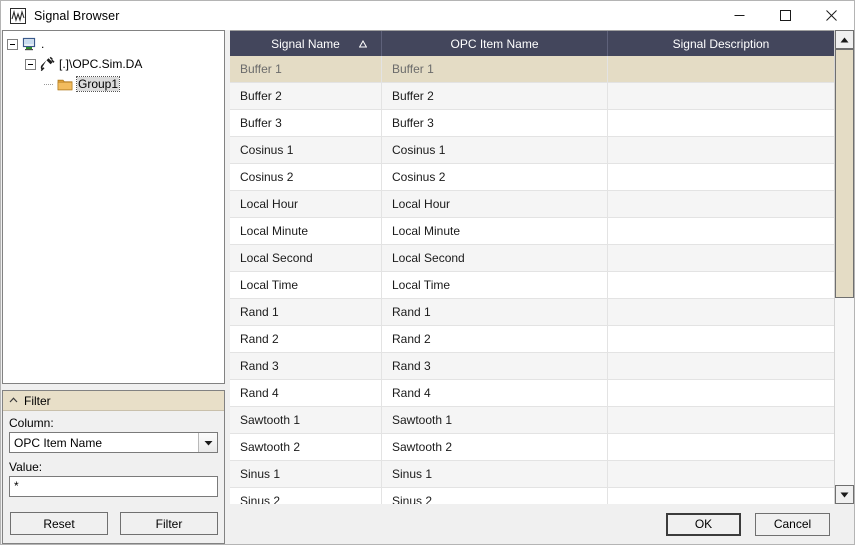 The image size is (855, 545). What do you see at coordinates (532, 69) in the screenshot?
I see `table-row: Buffer 1 Buffer 1` at bounding box center [532, 69].